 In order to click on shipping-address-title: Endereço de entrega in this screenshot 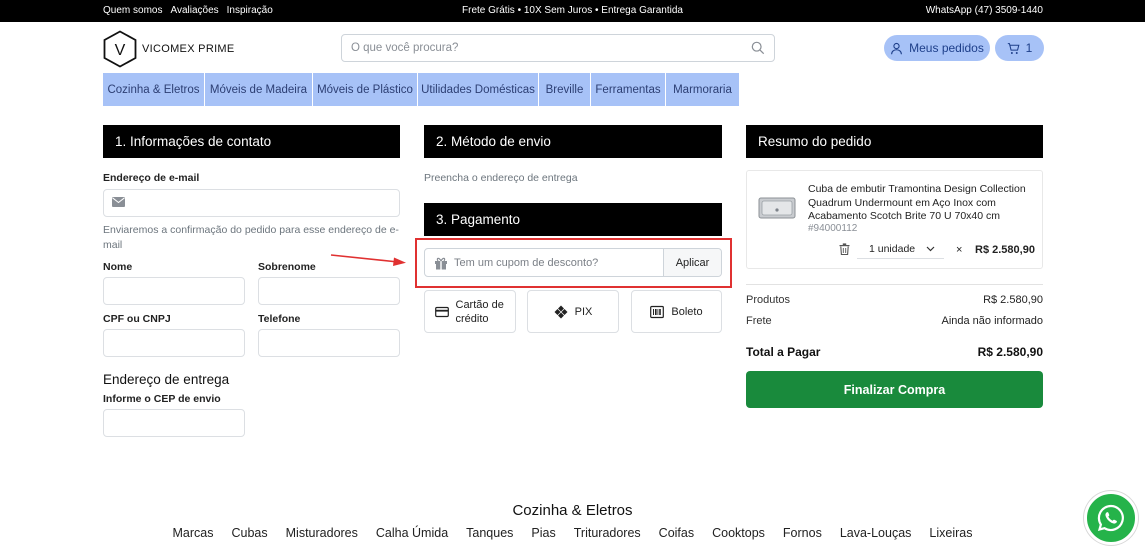, I will do `click(166, 379)`.